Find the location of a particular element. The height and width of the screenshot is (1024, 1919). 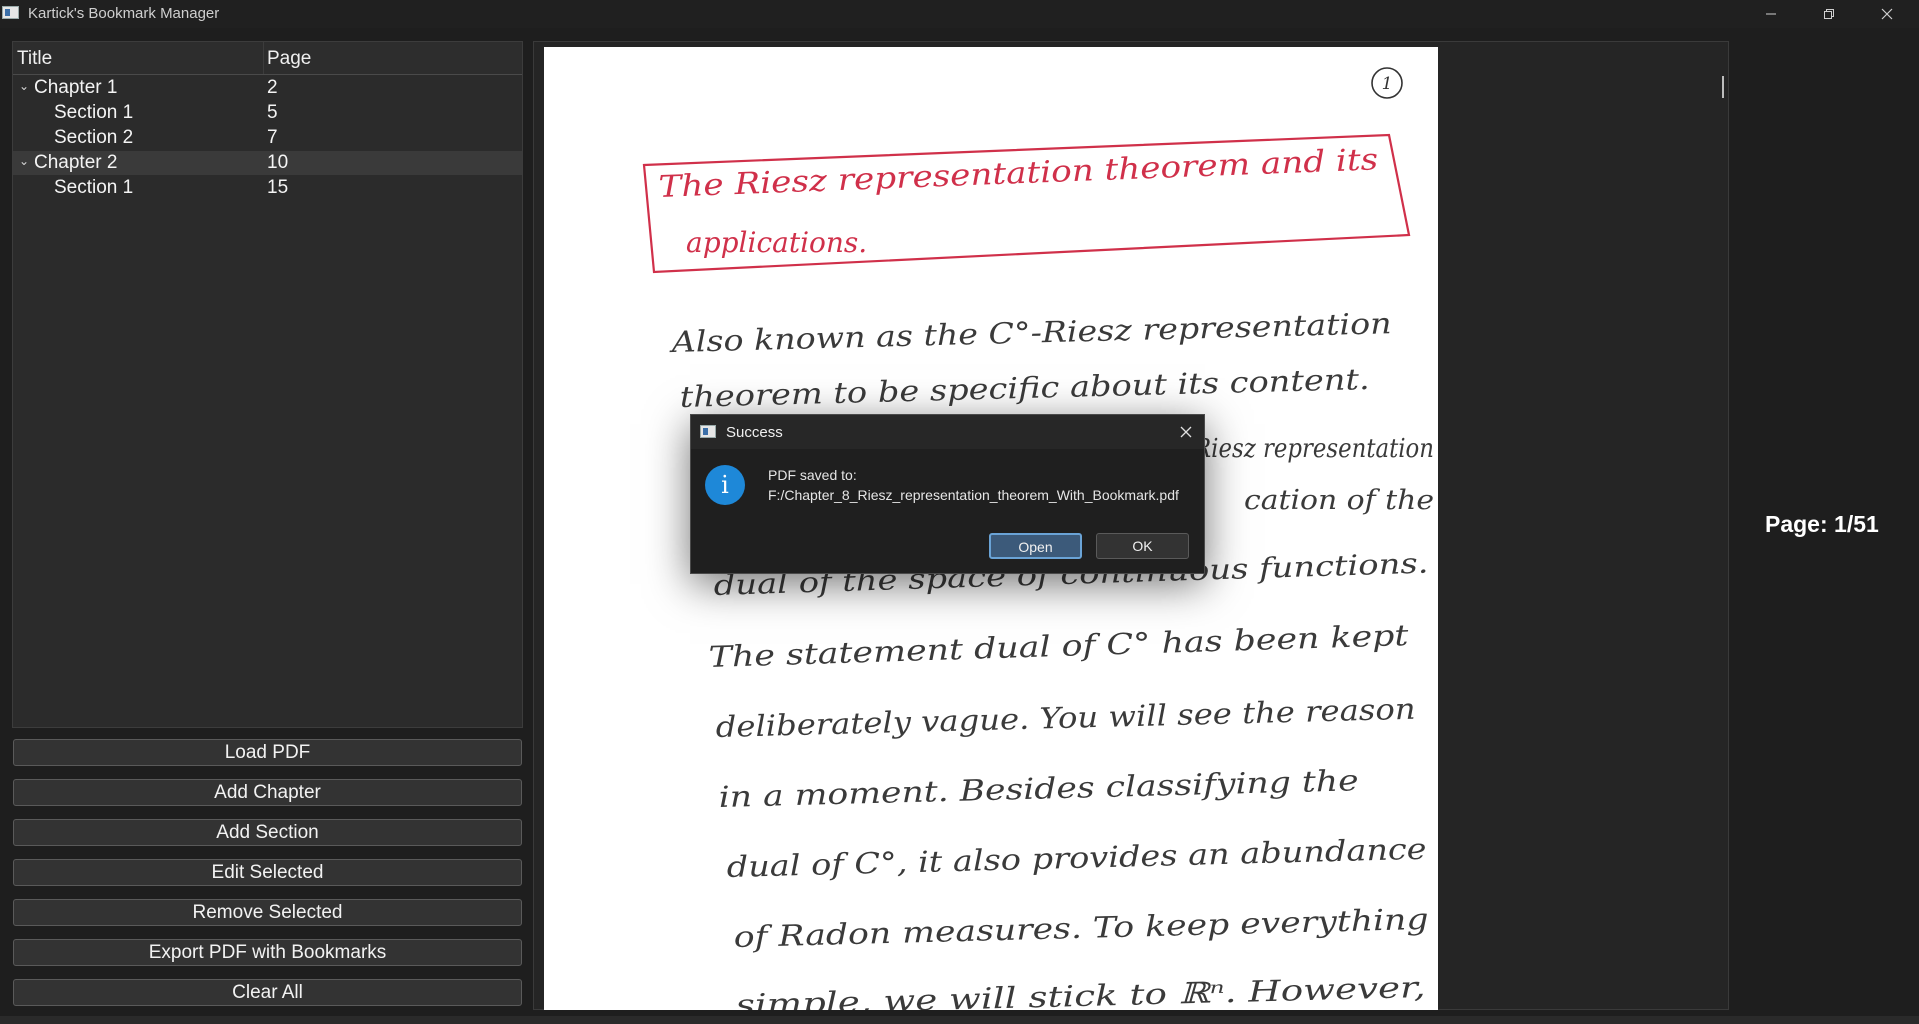

load-pdf-button: Load PDF is located at coordinates (267, 752).